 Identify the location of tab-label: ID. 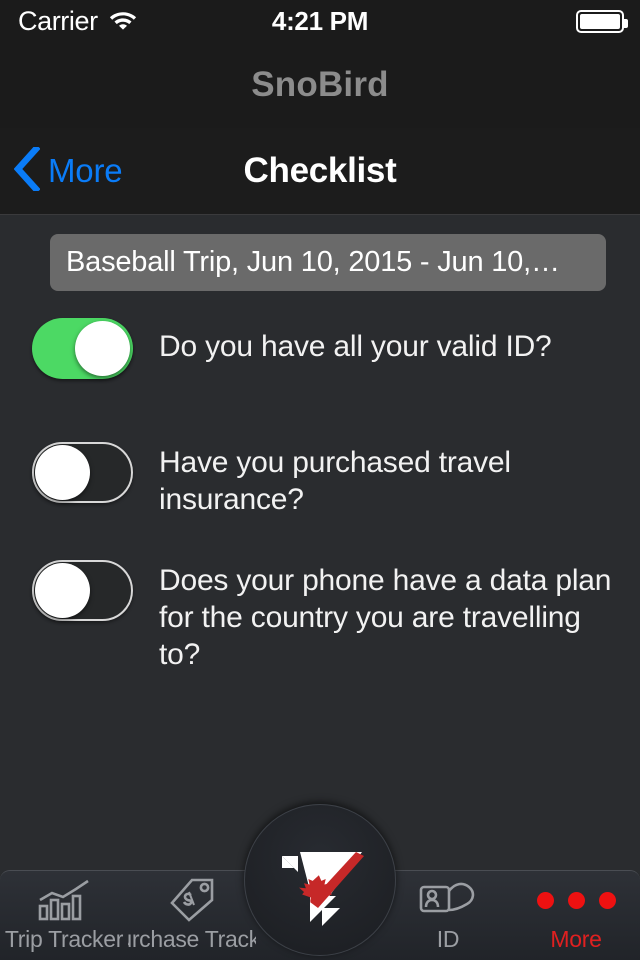
(448, 939).